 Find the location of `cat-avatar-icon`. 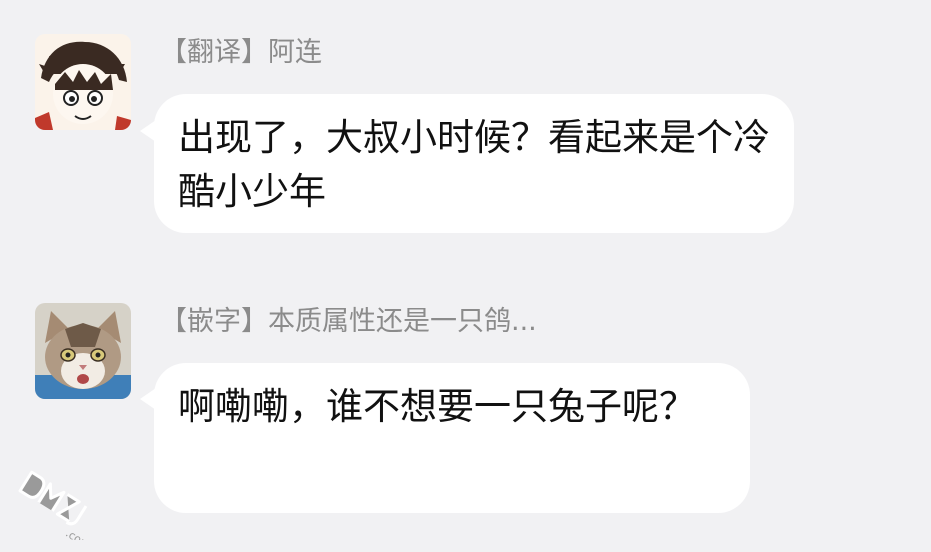

cat-avatar-icon is located at coordinates (83, 351).